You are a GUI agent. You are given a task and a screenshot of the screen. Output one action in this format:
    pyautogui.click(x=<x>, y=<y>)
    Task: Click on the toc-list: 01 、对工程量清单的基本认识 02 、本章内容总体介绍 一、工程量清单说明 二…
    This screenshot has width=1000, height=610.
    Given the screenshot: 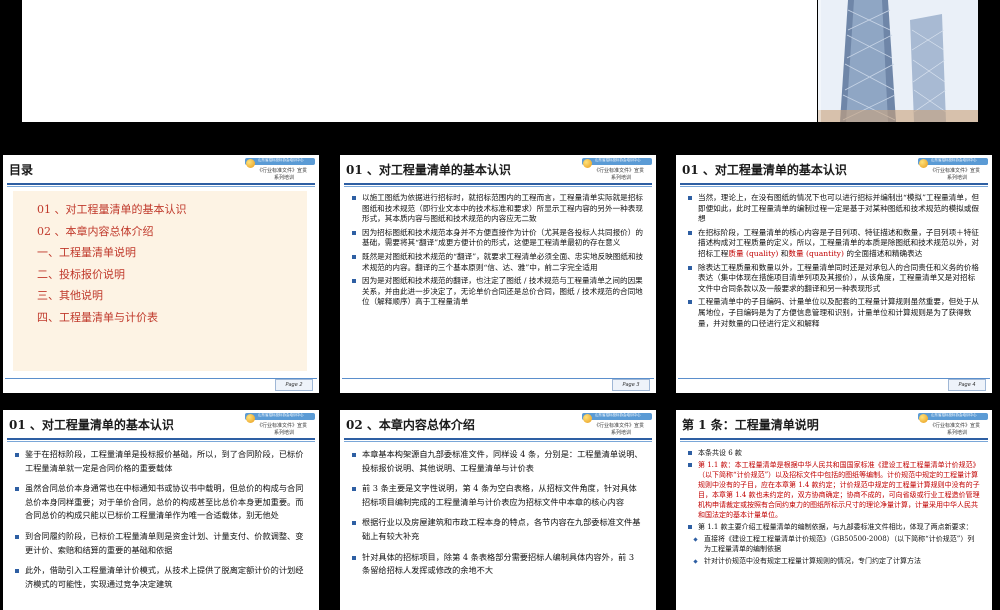 What is the action you would take?
    pyautogui.click(x=112, y=264)
    